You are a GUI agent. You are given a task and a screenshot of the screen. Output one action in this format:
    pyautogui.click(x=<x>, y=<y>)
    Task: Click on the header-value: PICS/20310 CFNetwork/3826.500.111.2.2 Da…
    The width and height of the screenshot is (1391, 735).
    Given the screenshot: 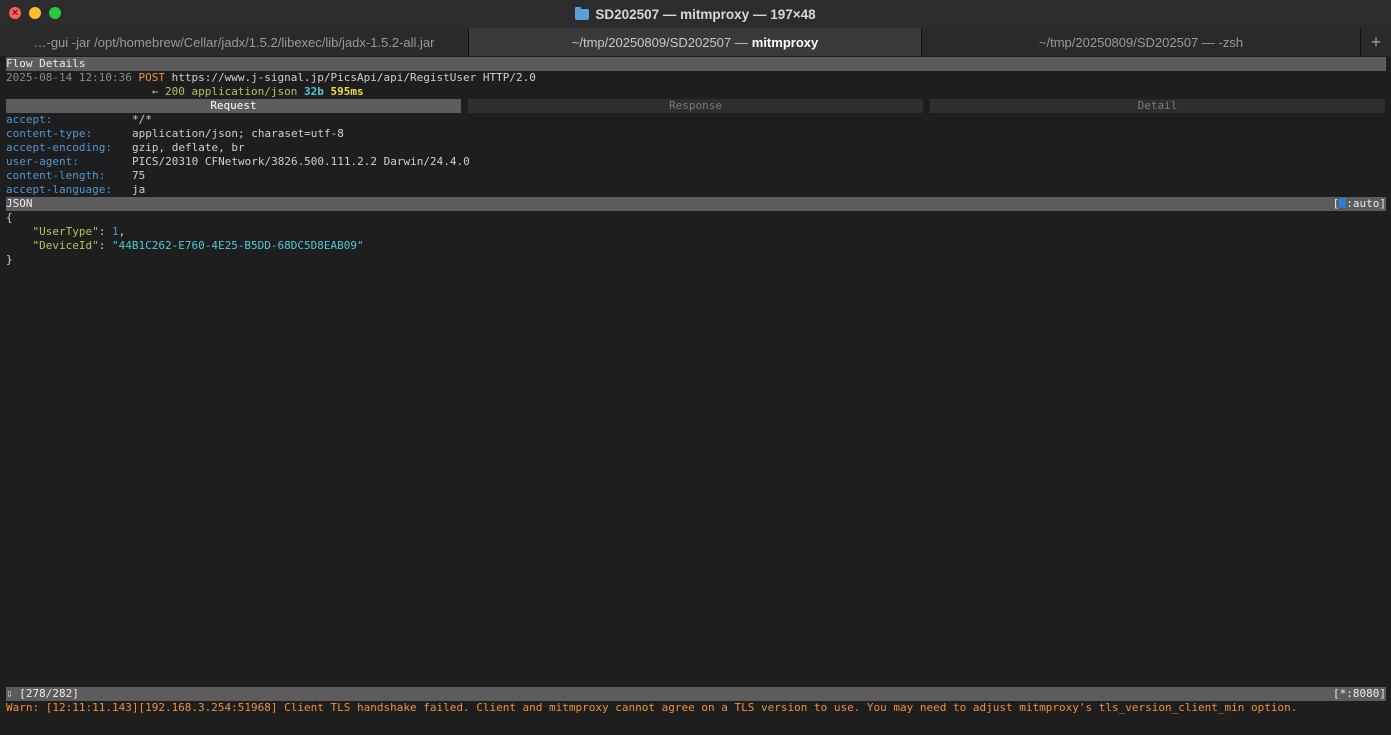 What is the action you would take?
    pyautogui.click(x=301, y=161)
    